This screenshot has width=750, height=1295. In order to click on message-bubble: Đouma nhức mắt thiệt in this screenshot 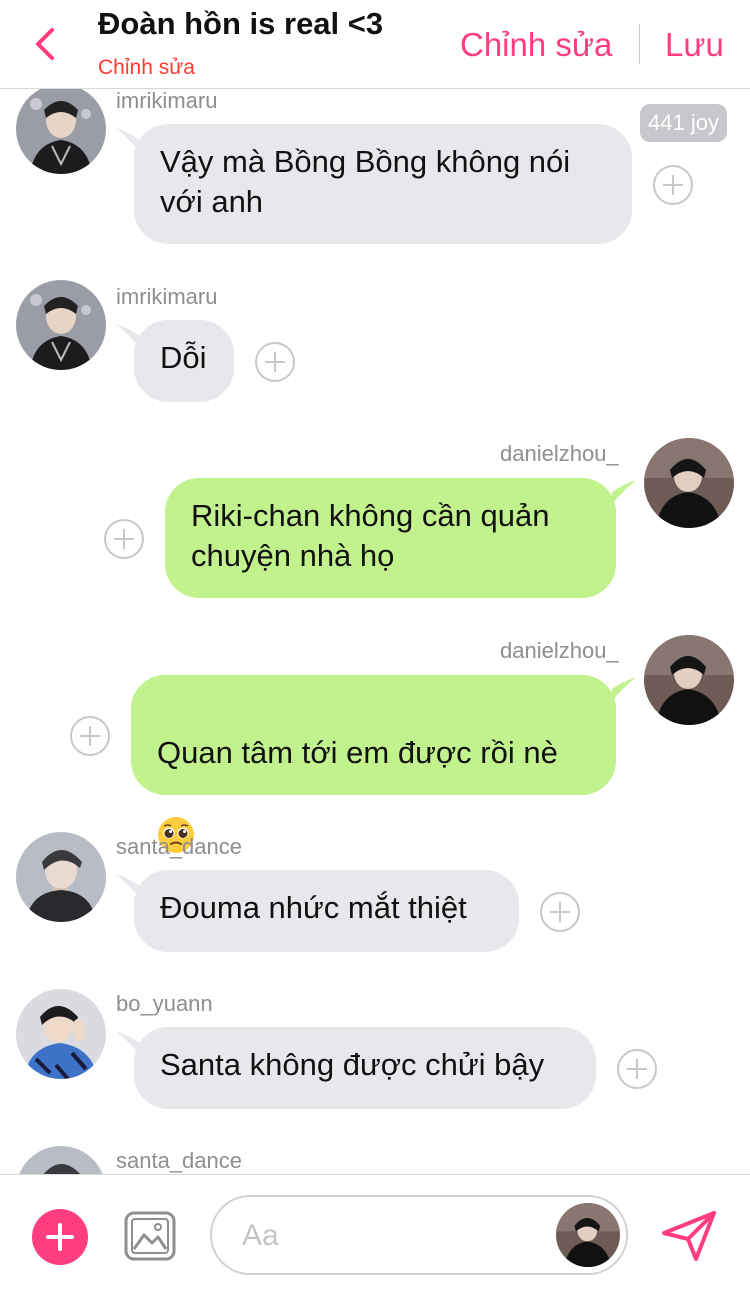, I will do `click(326, 911)`.